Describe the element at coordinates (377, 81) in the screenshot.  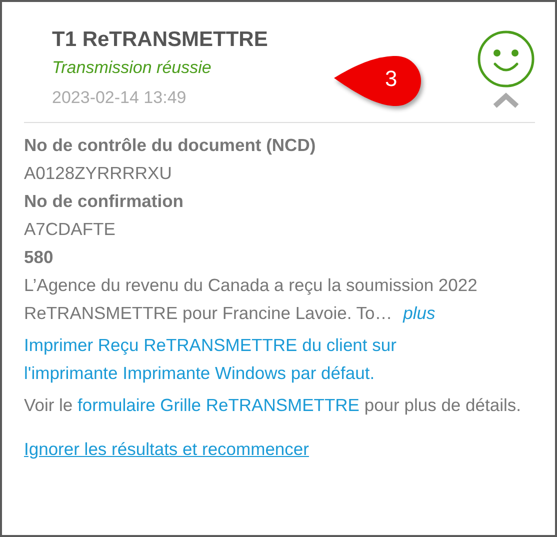
I see `callout-badge: 3` at that location.